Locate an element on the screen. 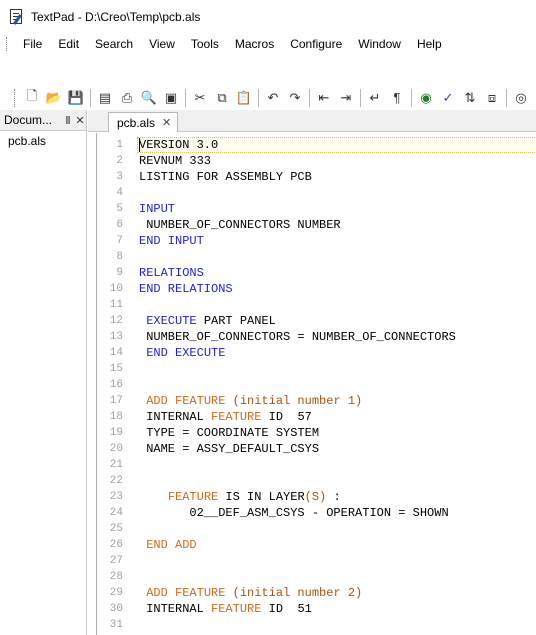  tab-label: pcb.als is located at coordinates (136, 122).